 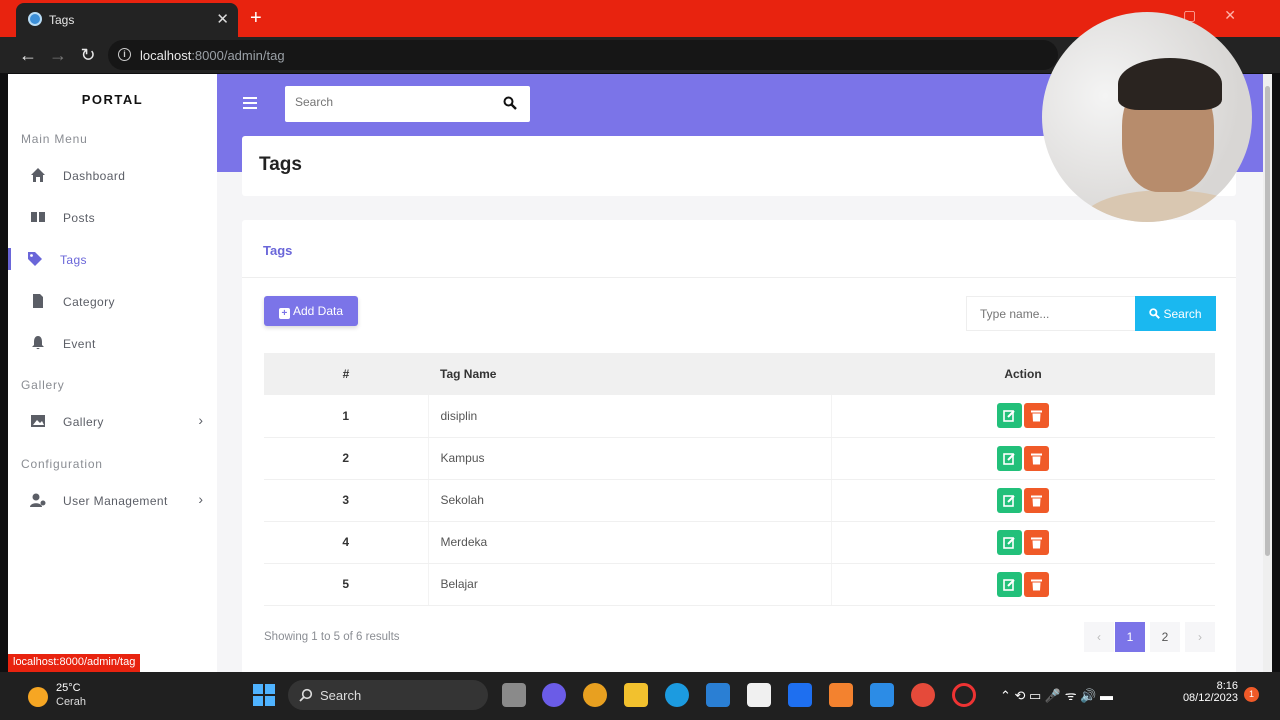 I want to click on webcam-overlay, so click(x=1147, y=117).